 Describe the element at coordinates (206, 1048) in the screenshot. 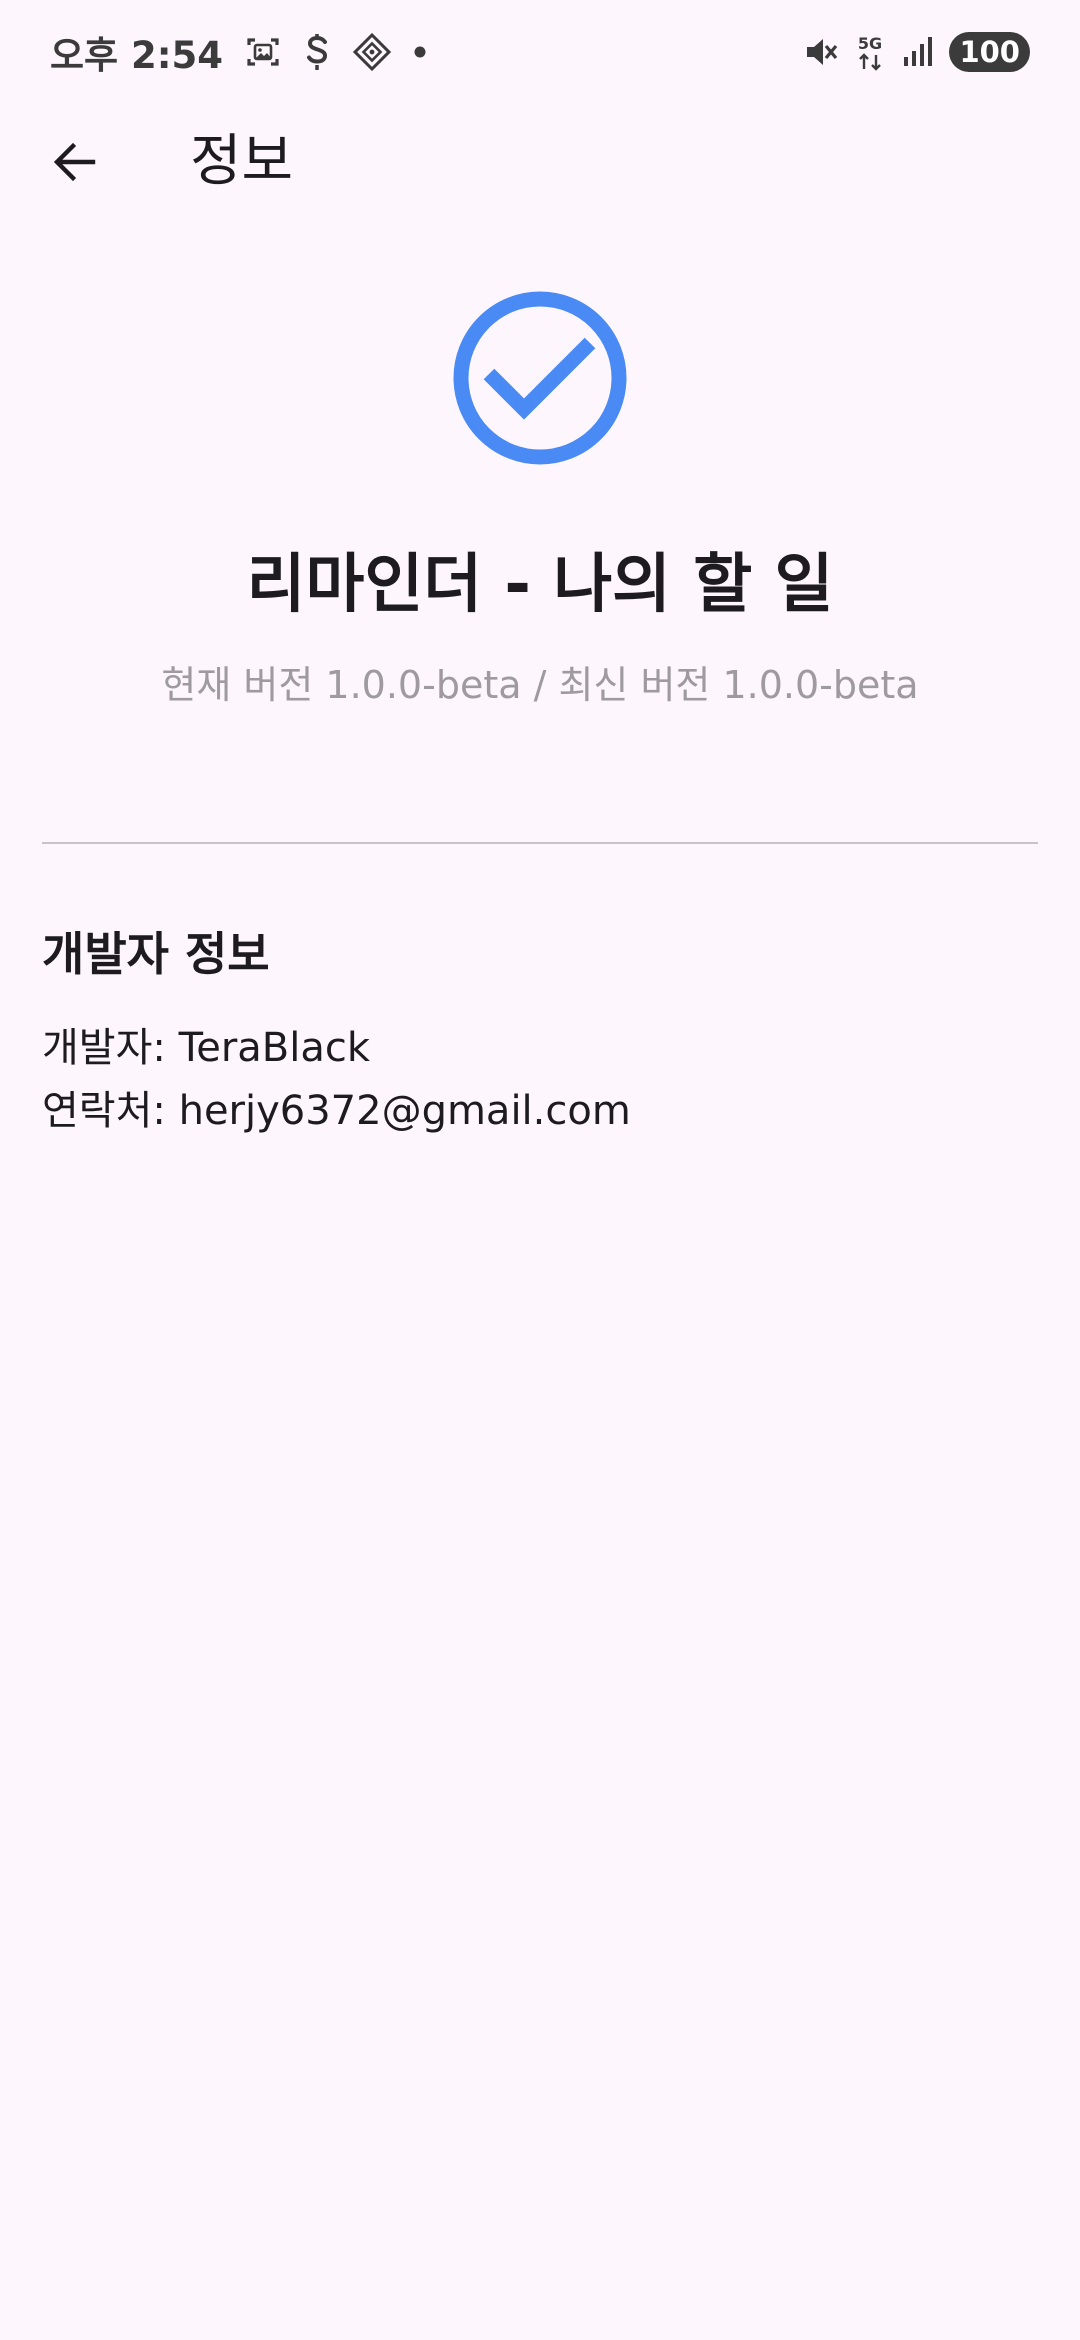

I see `developer-name: 개발자: TeraBlack` at that location.